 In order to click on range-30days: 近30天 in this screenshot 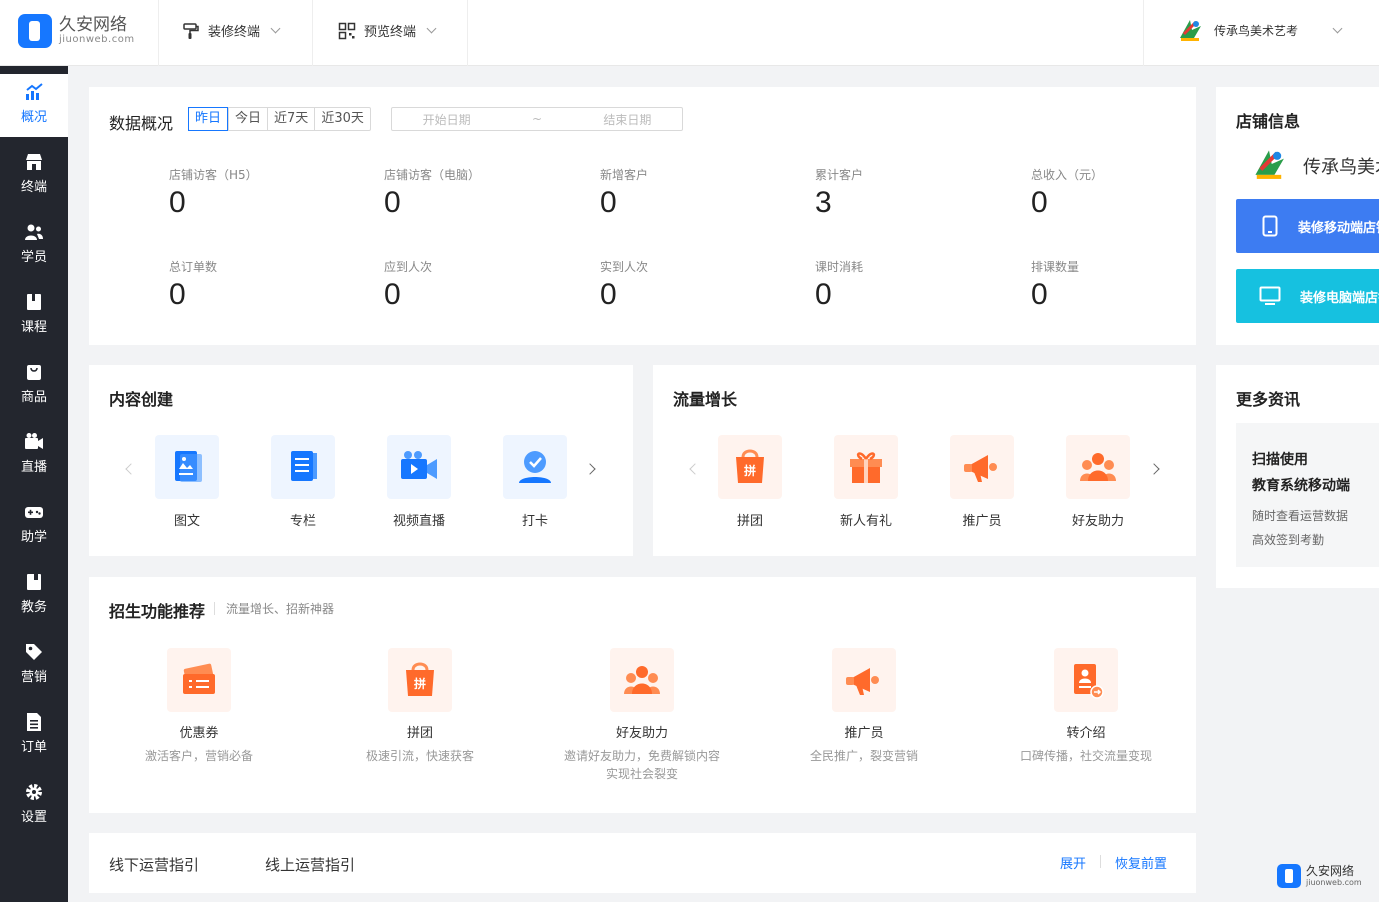, I will do `click(342, 119)`.